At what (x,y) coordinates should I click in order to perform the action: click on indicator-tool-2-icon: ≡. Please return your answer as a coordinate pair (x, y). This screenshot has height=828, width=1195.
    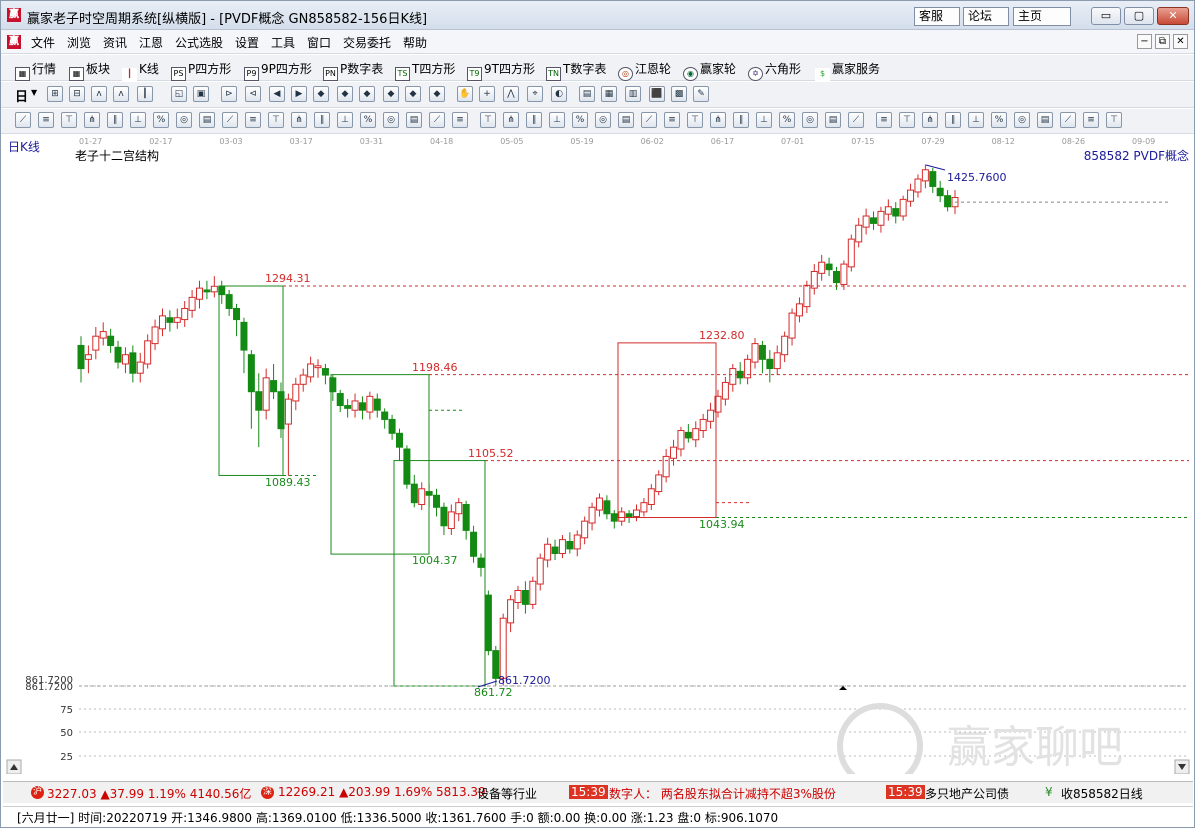
    Looking at the image, I should click on (46, 120).